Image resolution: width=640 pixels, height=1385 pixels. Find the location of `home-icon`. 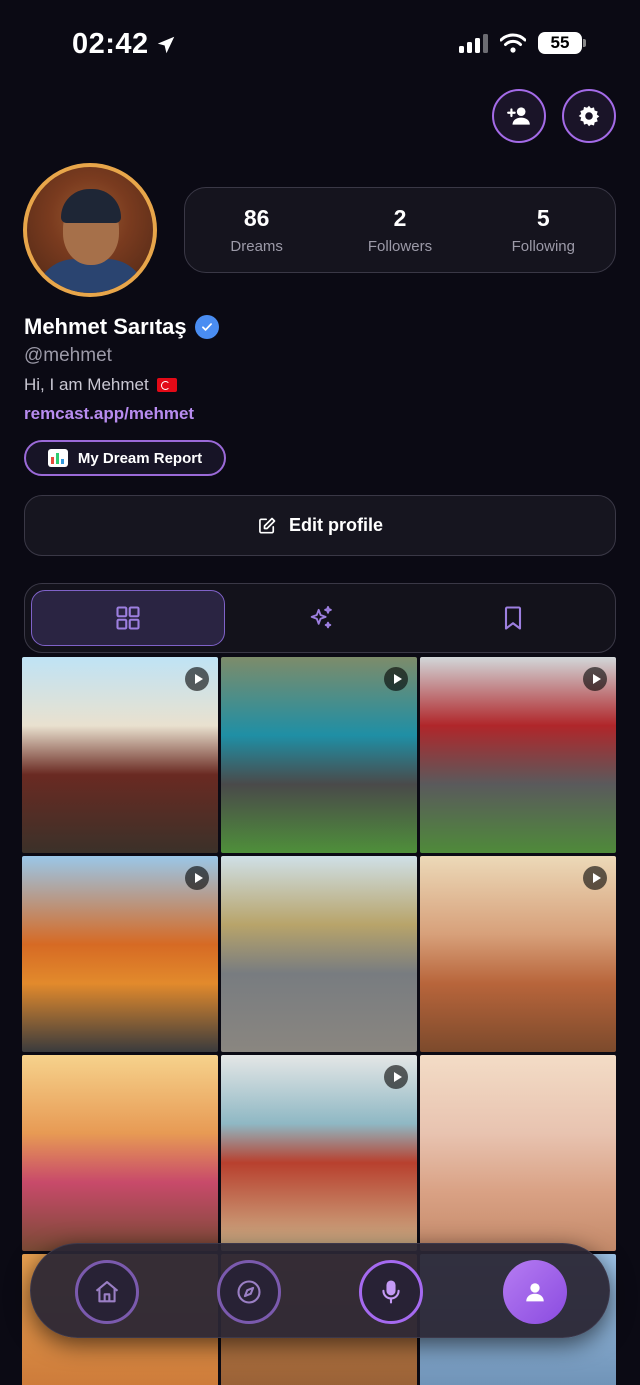

home-icon is located at coordinates (107, 1292).